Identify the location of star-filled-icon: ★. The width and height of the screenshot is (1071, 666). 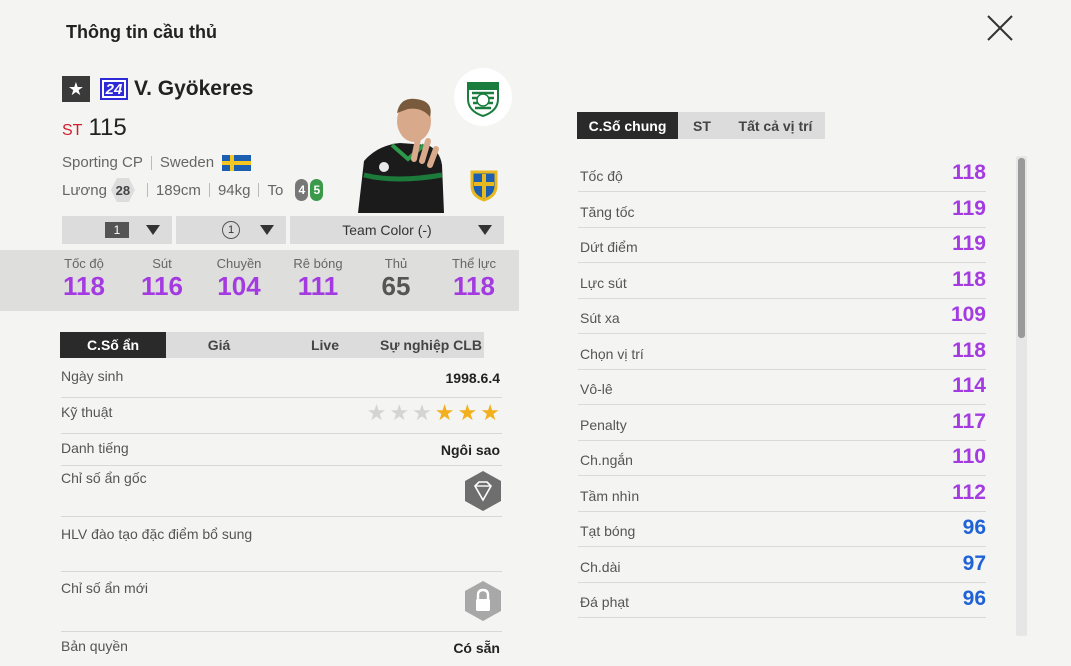
(444, 412).